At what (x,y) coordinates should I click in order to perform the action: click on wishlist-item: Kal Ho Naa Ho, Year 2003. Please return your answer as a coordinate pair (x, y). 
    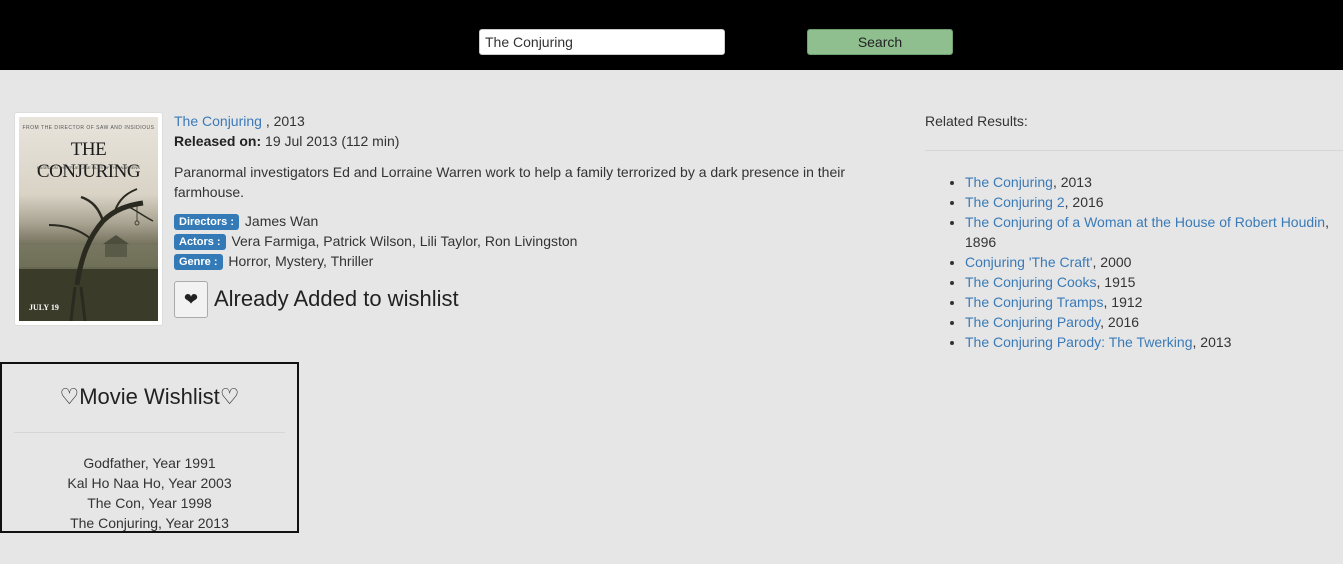
    Looking at the image, I should click on (149, 483).